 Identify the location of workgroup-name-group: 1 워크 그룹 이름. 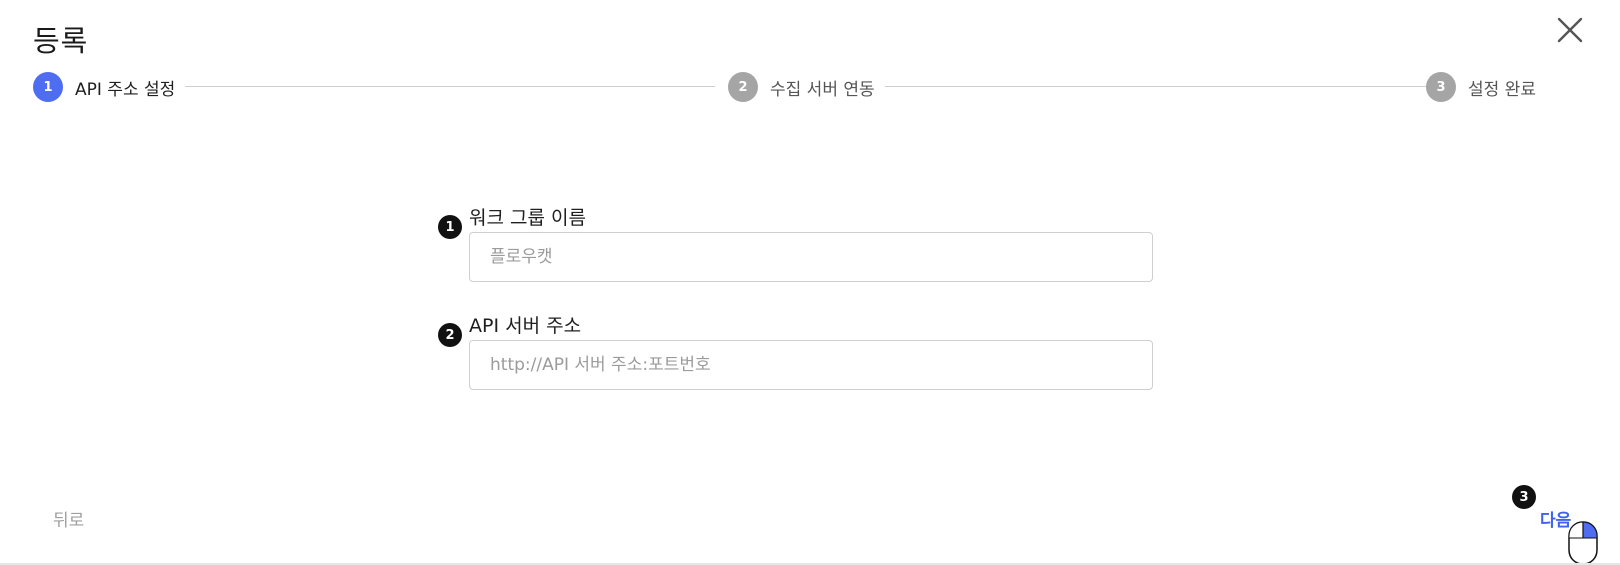
(798, 242).